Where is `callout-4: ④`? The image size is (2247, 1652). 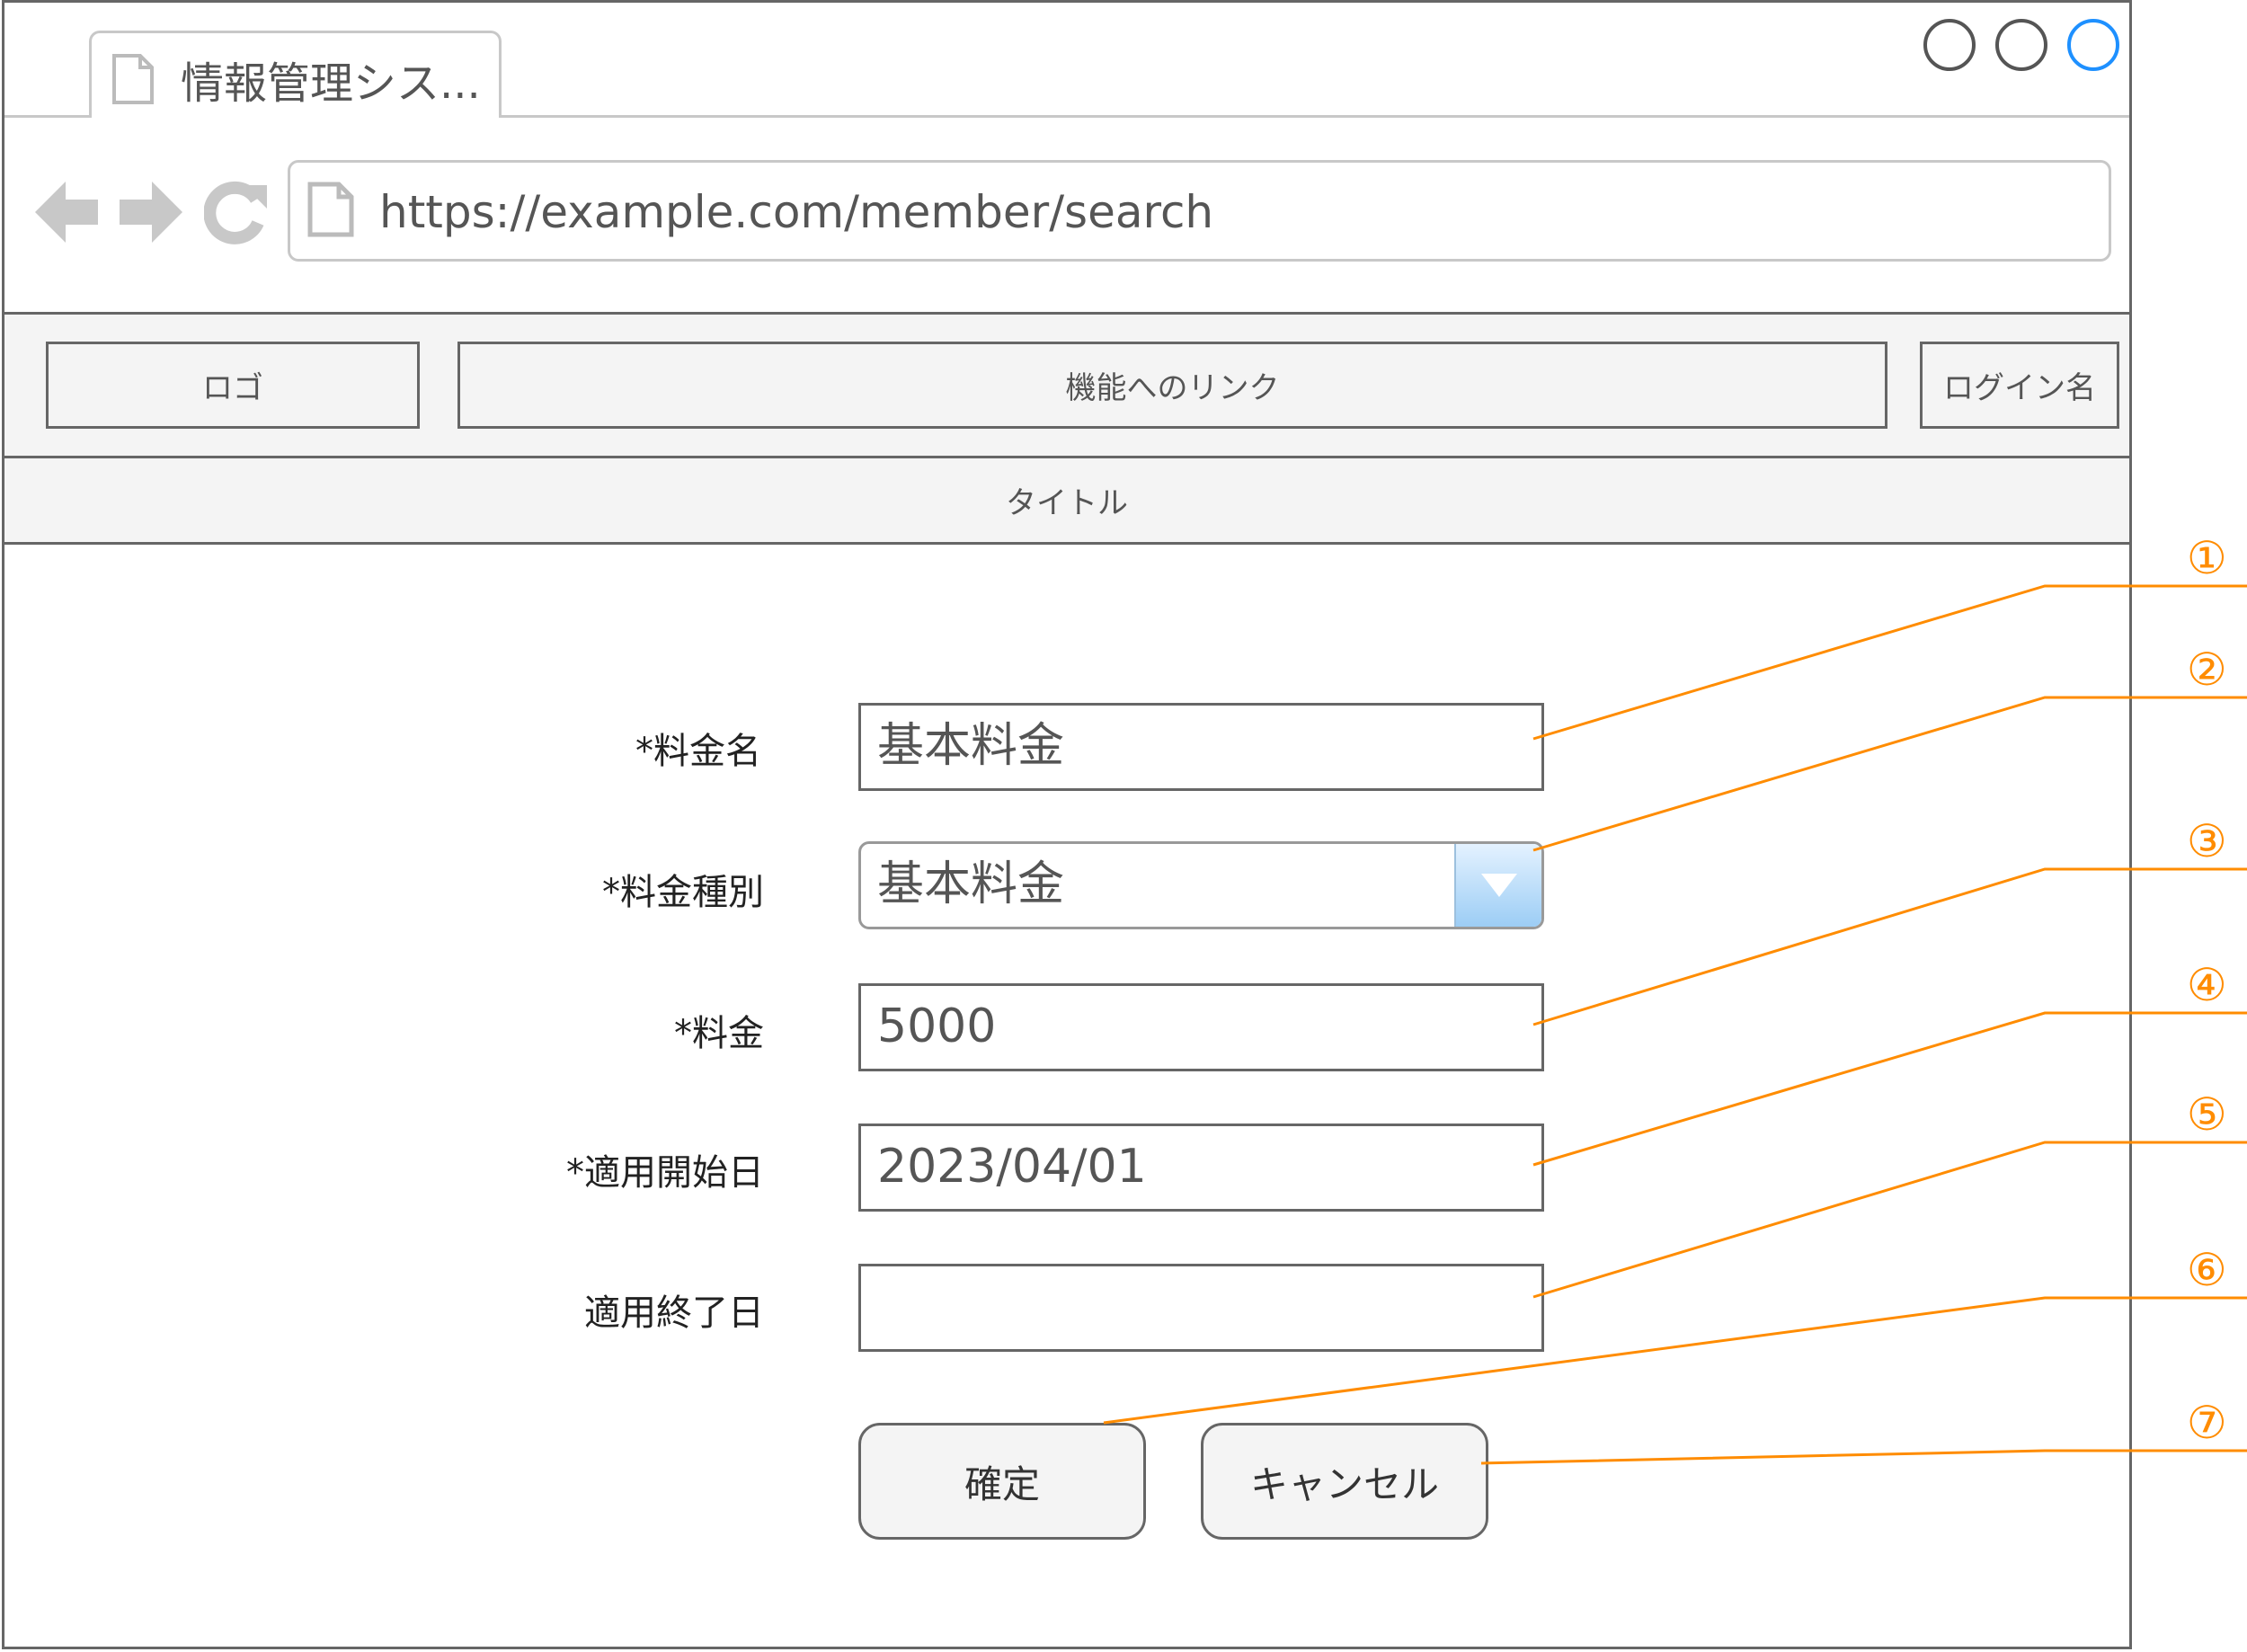
callout-4: ④ is located at coordinates (2207, 985).